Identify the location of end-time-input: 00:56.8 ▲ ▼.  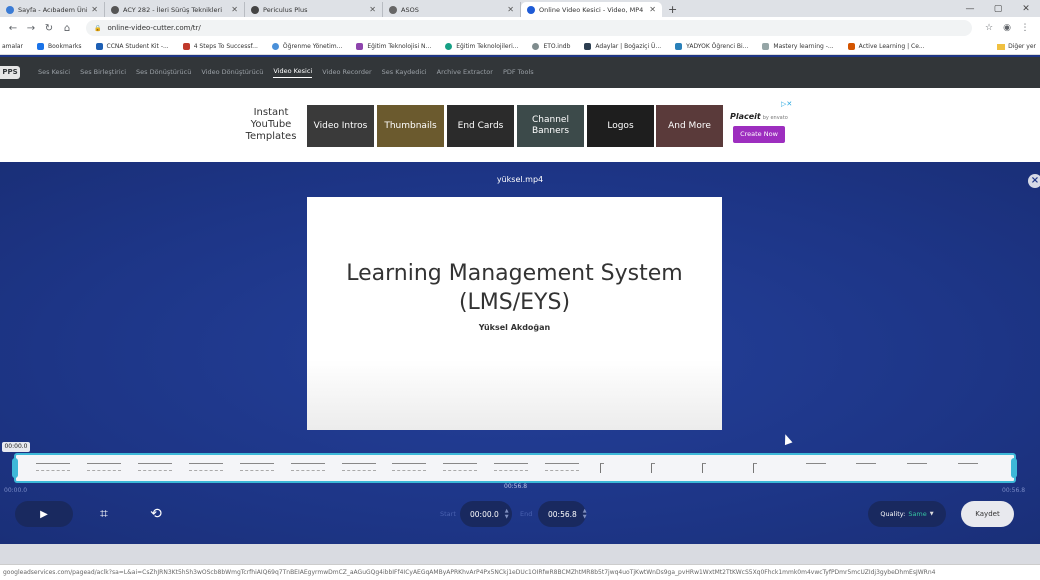
(562, 514).